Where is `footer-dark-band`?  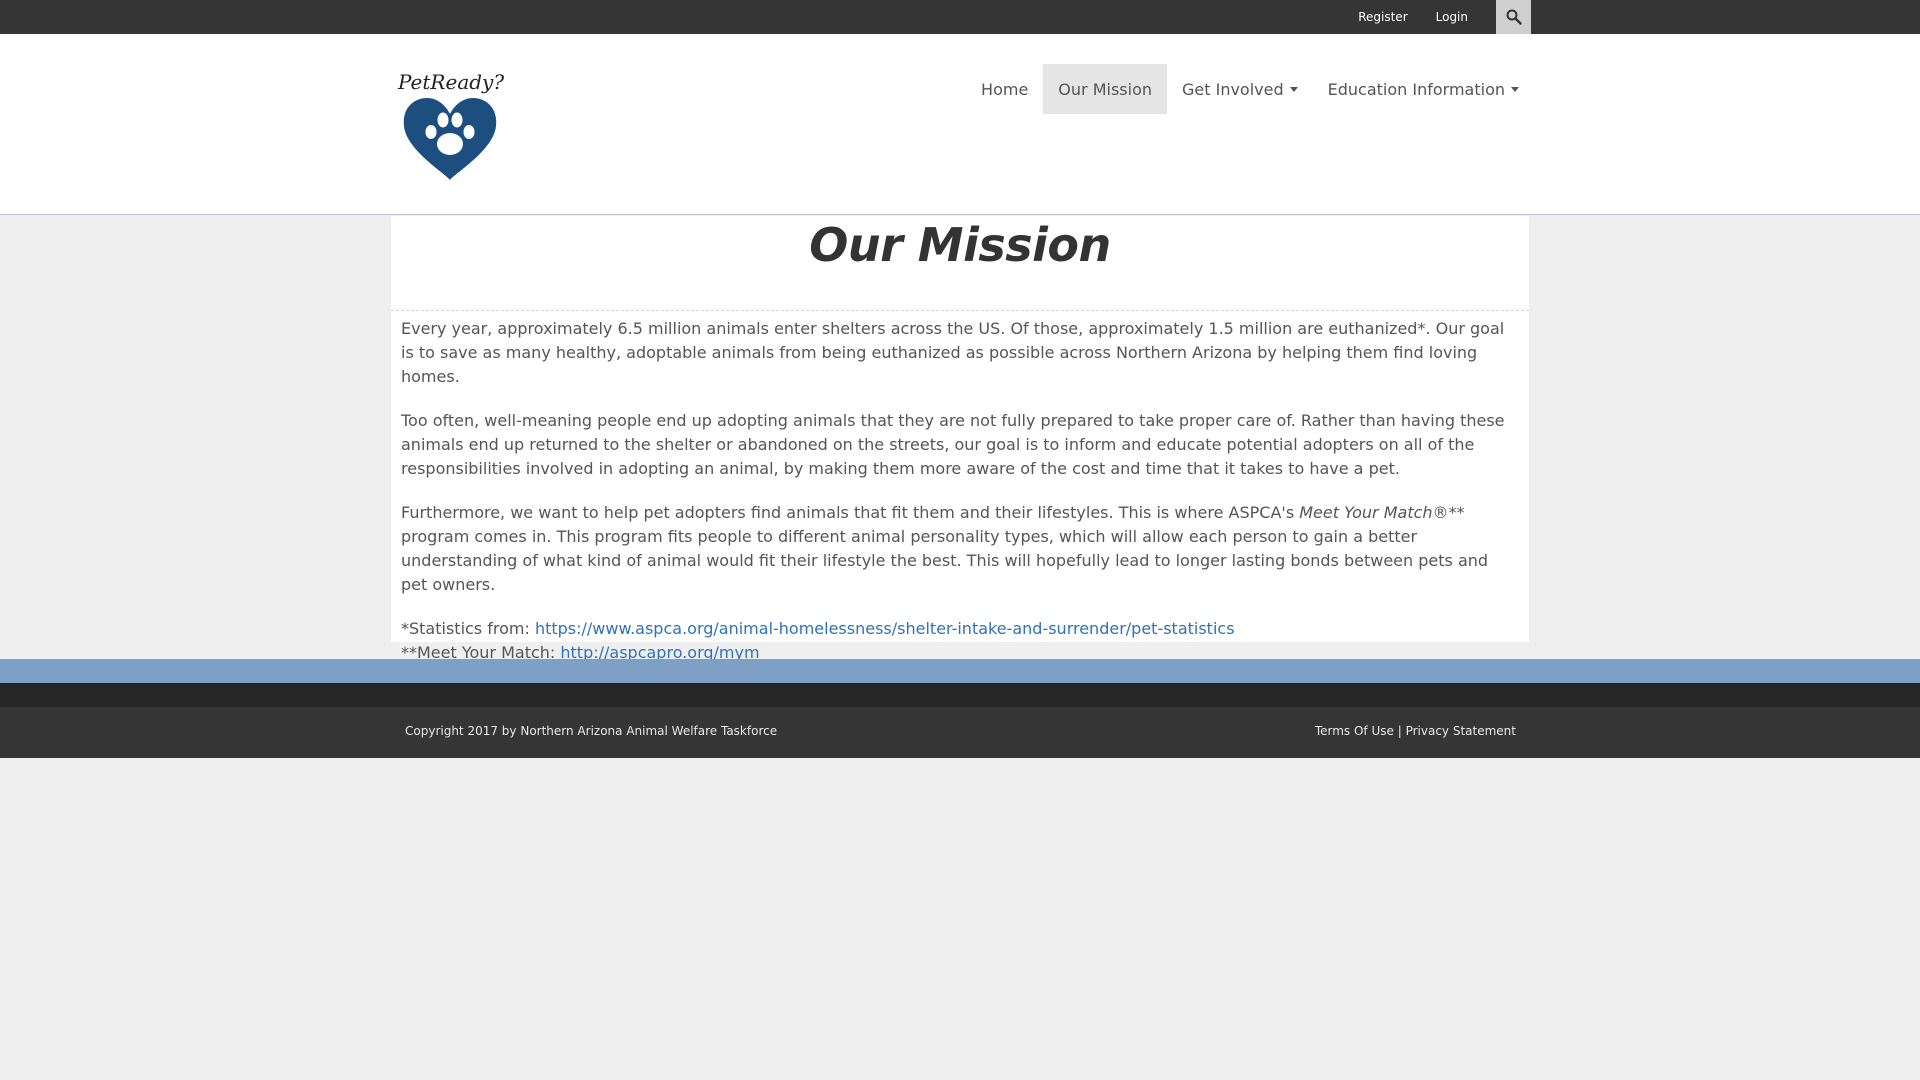
footer-dark-band is located at coordinates (960, 695).